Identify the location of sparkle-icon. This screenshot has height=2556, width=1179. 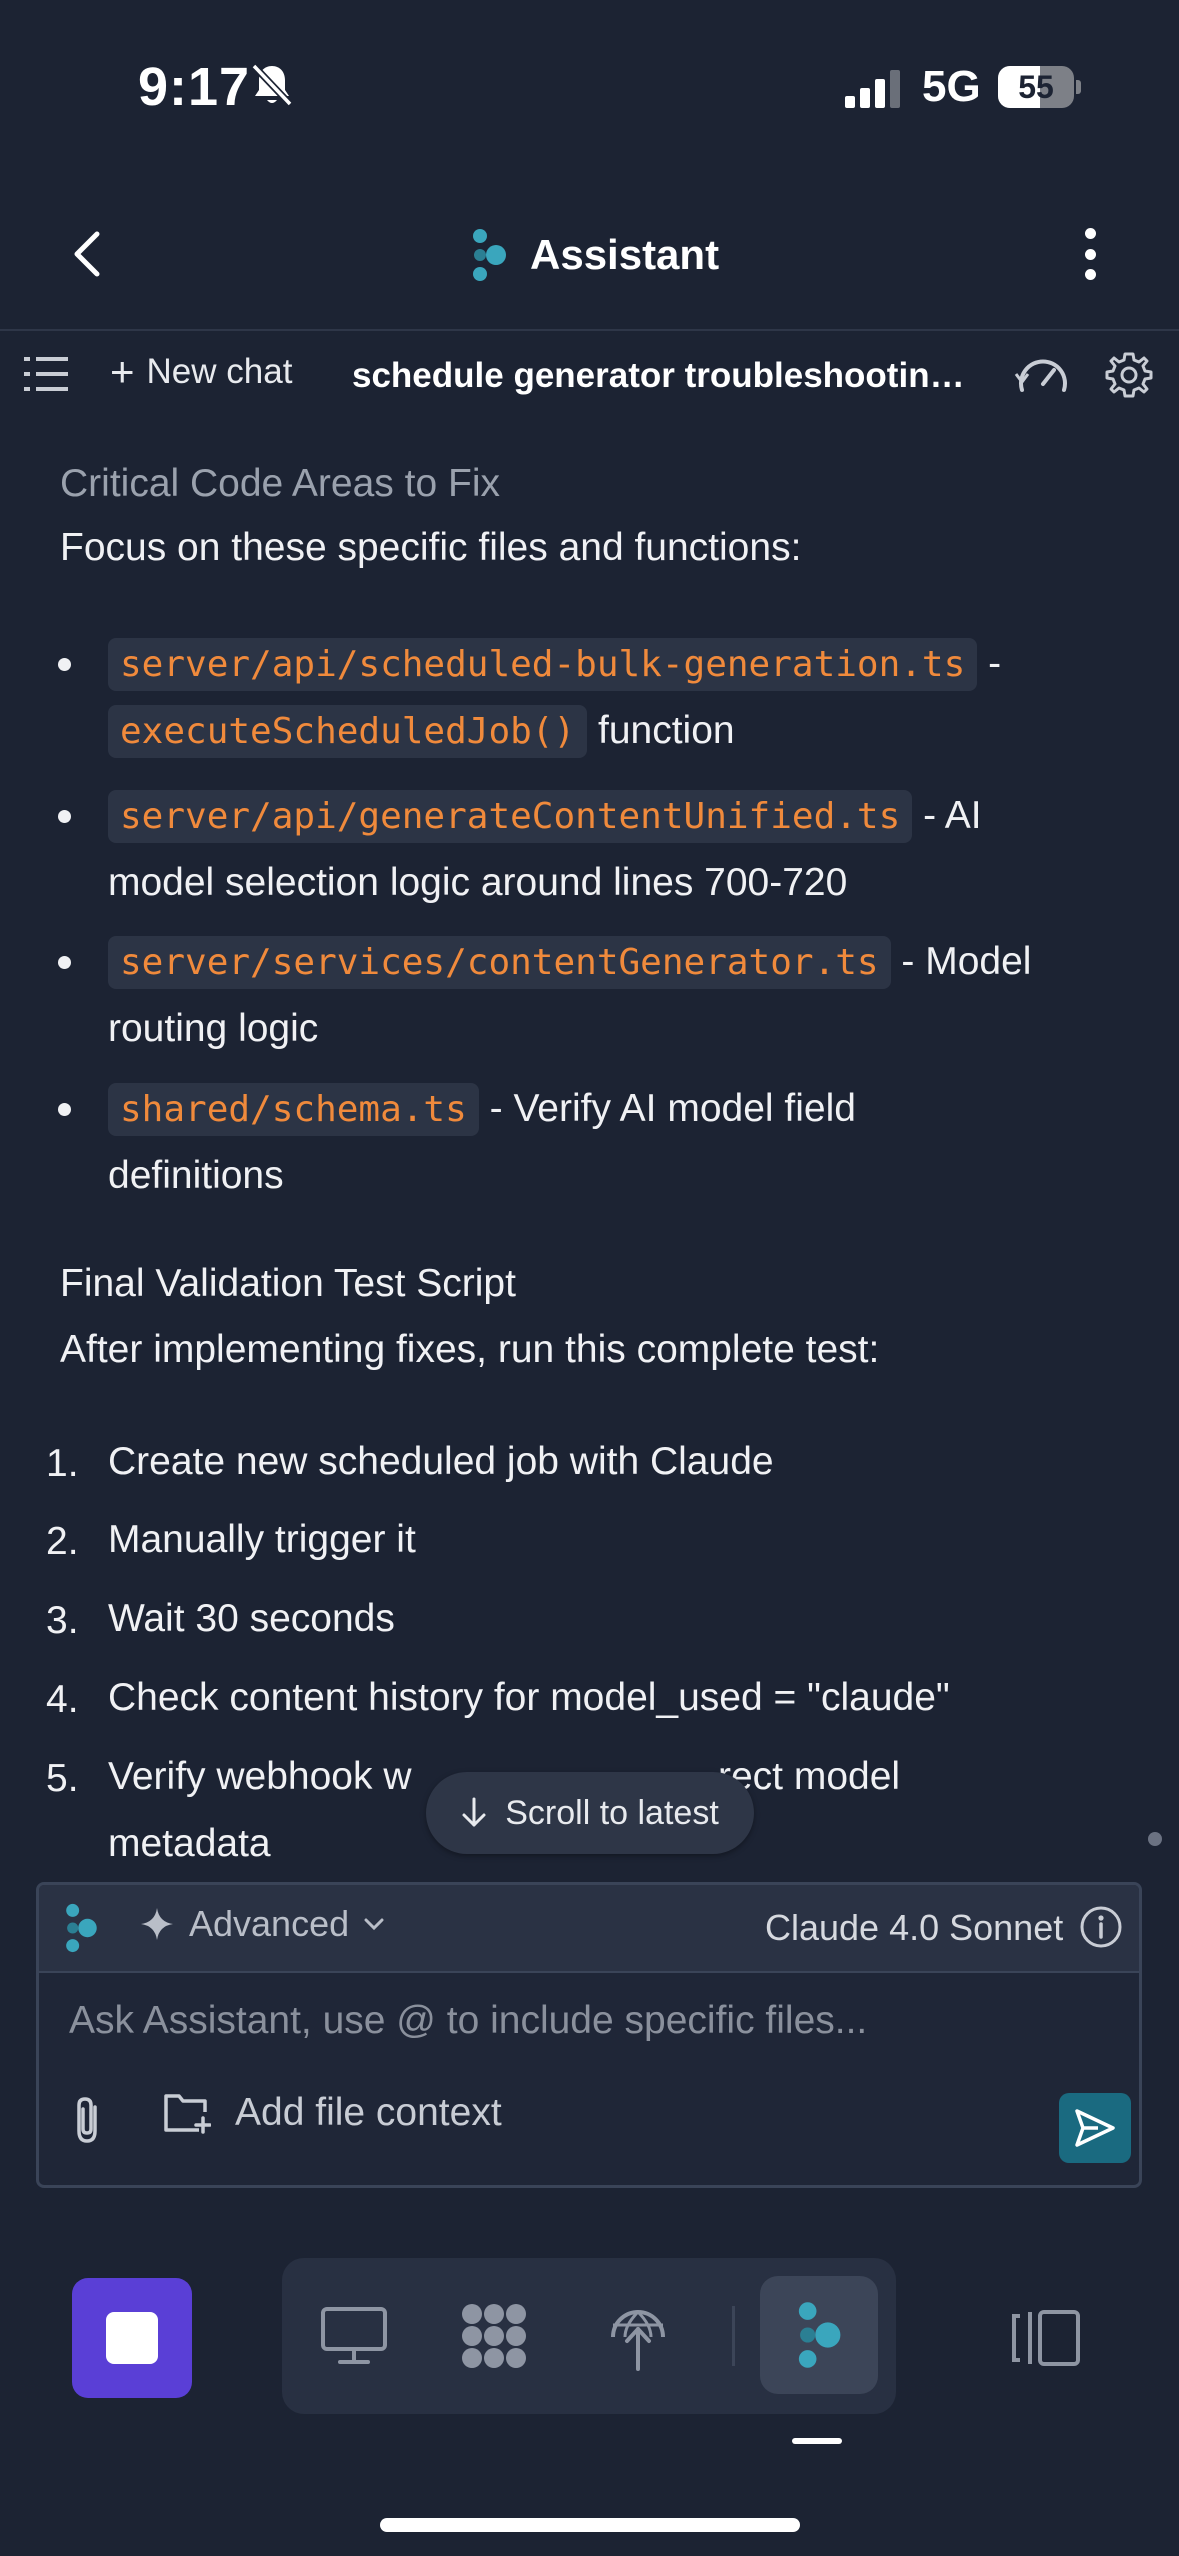
(157, 1924).